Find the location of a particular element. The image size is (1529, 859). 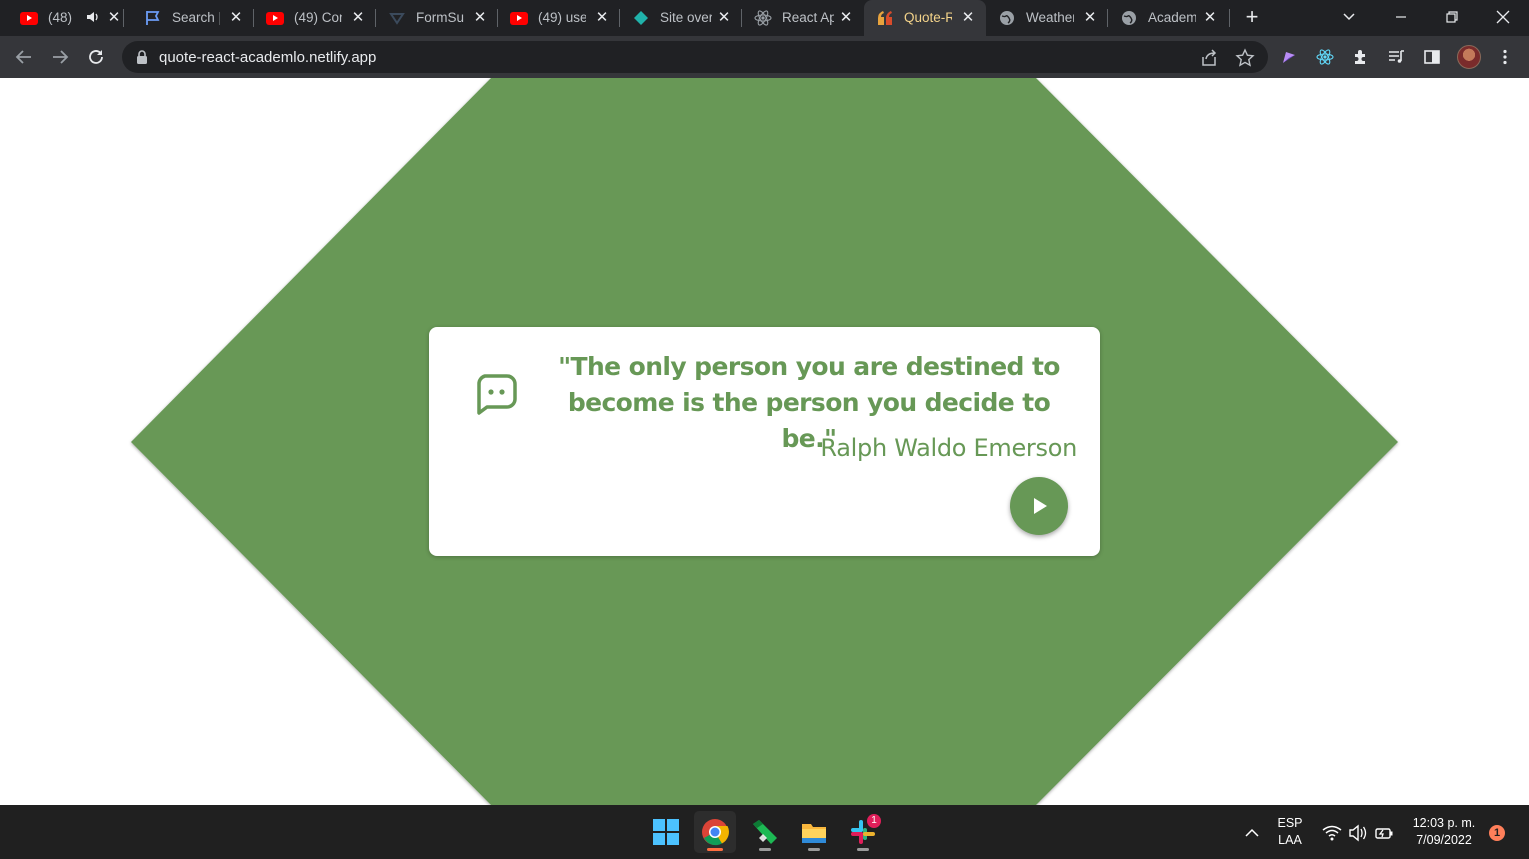

tab-youtube-49-con: (49) Con ✕ is located at coordinates (315, 18).